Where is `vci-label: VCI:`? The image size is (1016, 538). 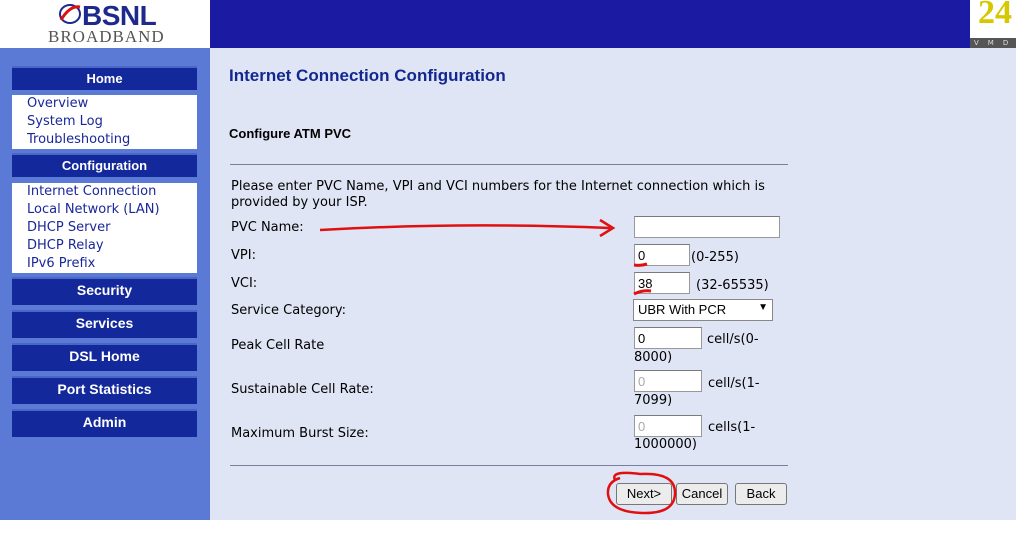
vci-label: VCI: is located at coordinates (244, 283).